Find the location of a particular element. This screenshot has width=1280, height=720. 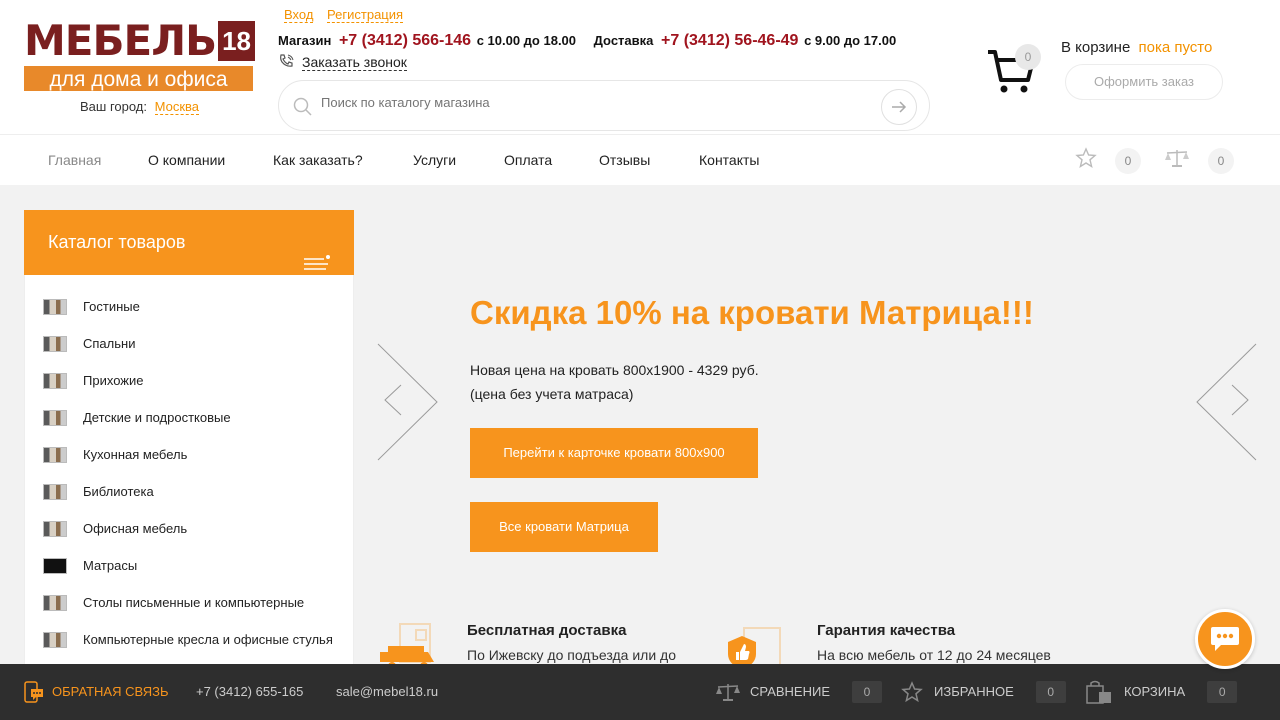

chat-bubble-icon is located at coordinates (1225, 639).